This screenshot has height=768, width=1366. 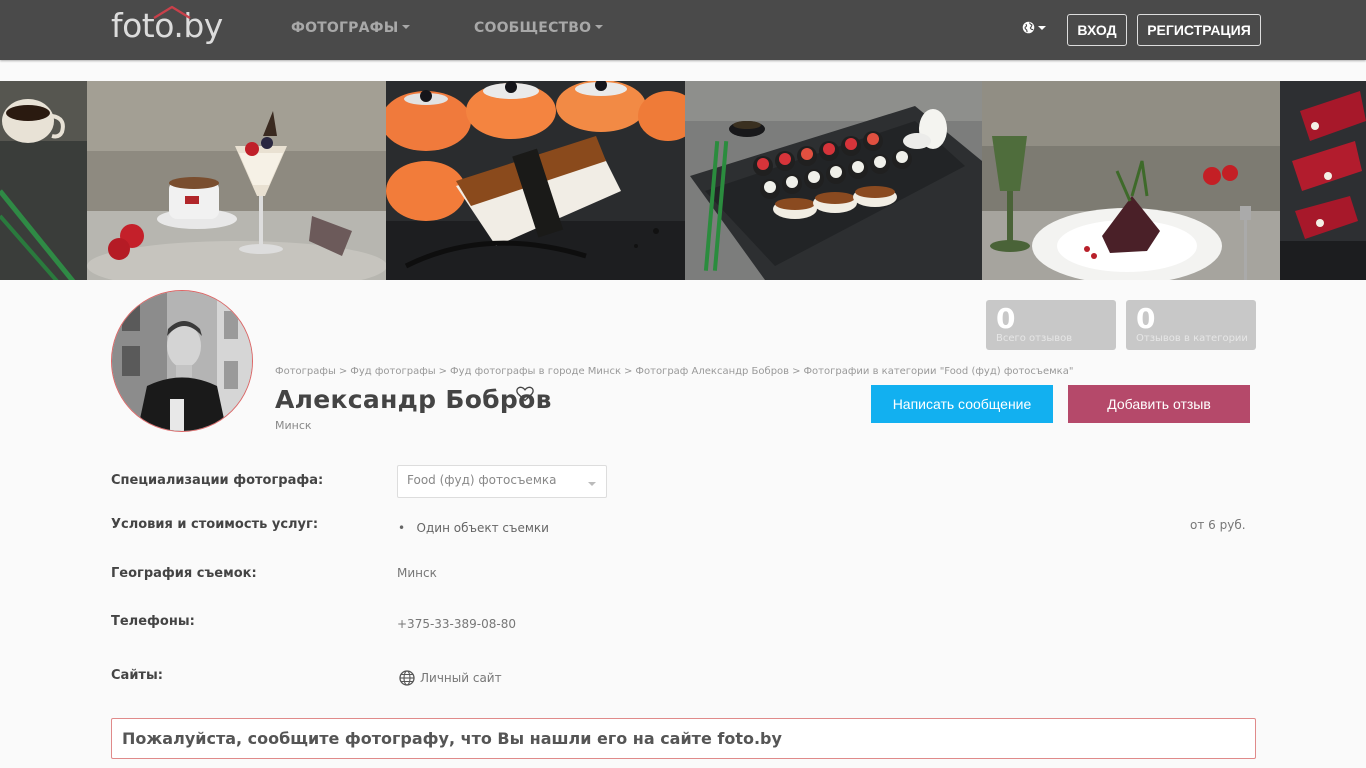 What do you see at coordinates (293, 425) in the screenshot?
I see `photographer-city: Минск` at bounding box center [293, 425].